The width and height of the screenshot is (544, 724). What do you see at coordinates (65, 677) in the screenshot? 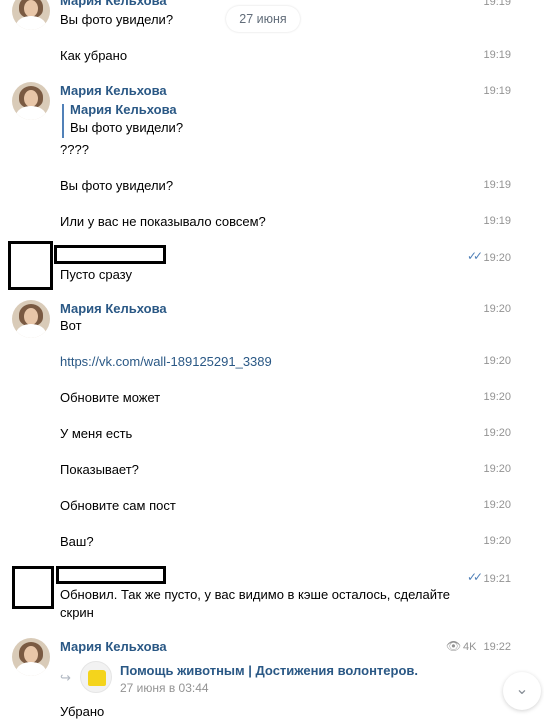
I see `repost-icon: ↪` at bounding box center [65, 677].